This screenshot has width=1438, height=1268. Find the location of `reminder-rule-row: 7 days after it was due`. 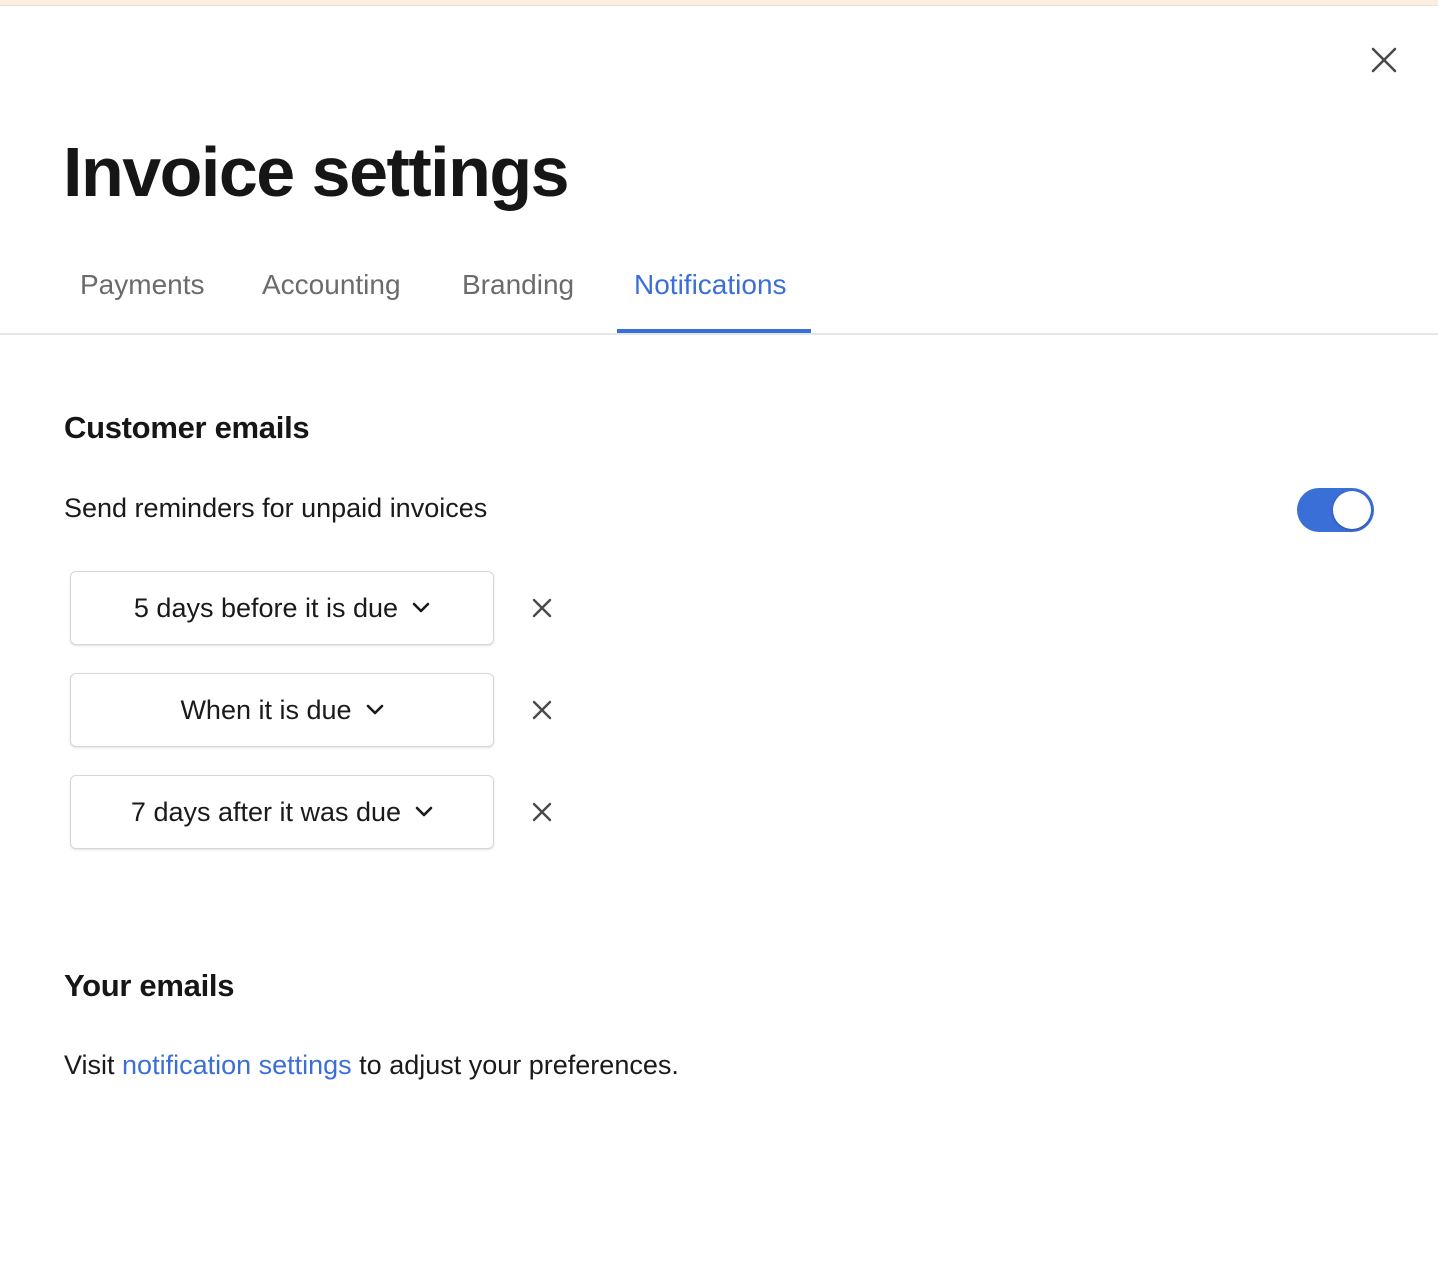

reminder-rule-row: 7 days after it was due is located at coordinates (320, 812).